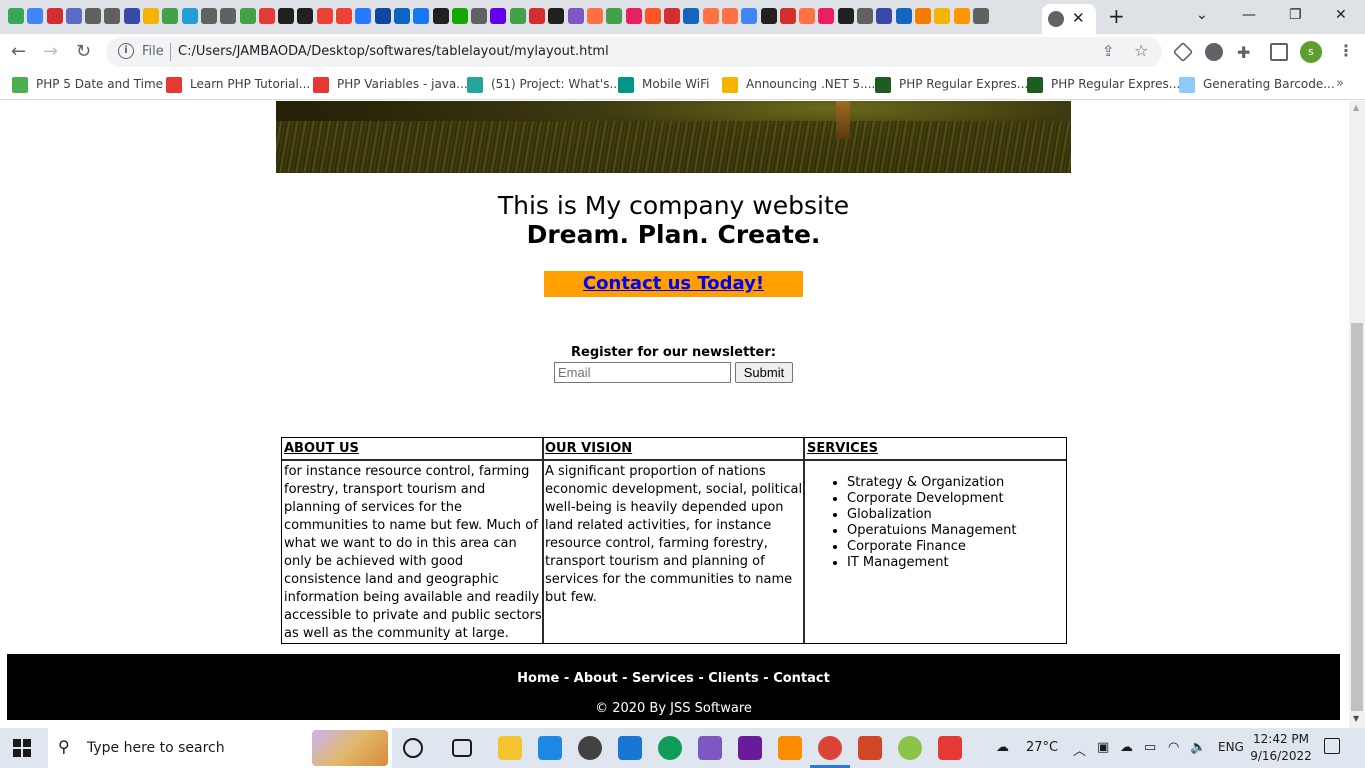 Image resolution: width=1365 pixels, height=768 pixels. I want to click on contact-us-button: Contact us Today!, so click(673, 284).